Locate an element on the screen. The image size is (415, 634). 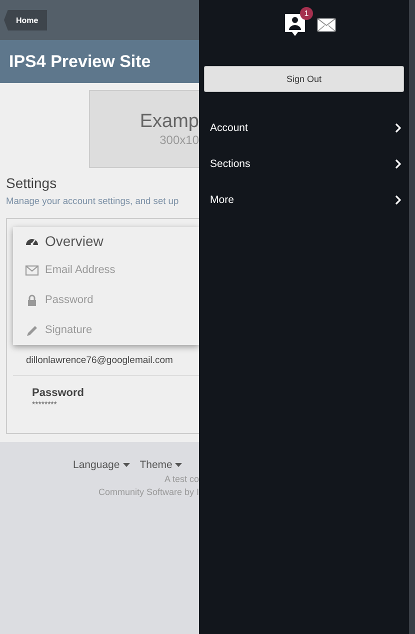
site-title: IPS4 Preview Site is located at coordinates (80, 62).